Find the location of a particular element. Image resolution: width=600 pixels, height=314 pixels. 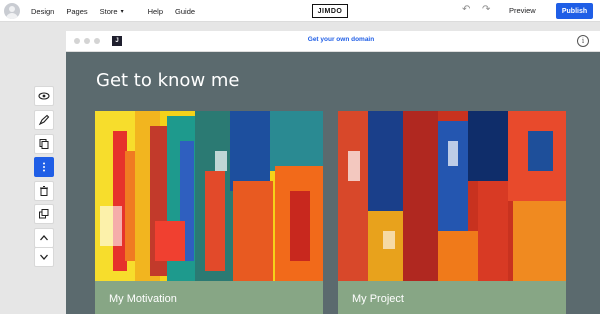

get-domain-link: Get your own domain is located at coordinates (341, 39).